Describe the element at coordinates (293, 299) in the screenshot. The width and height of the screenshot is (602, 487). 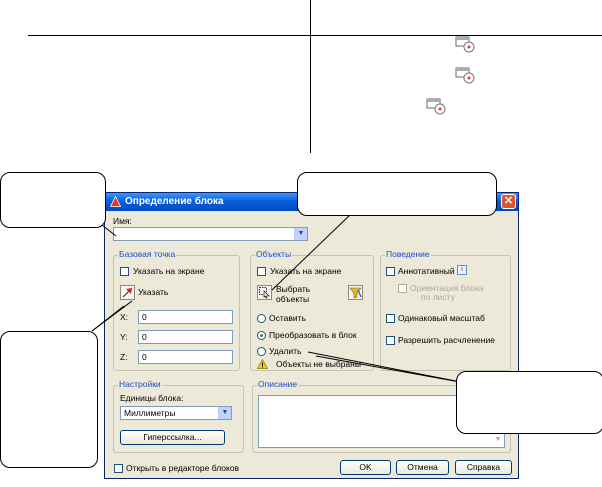
I see `select-objects-label-2: объекты` at that location.